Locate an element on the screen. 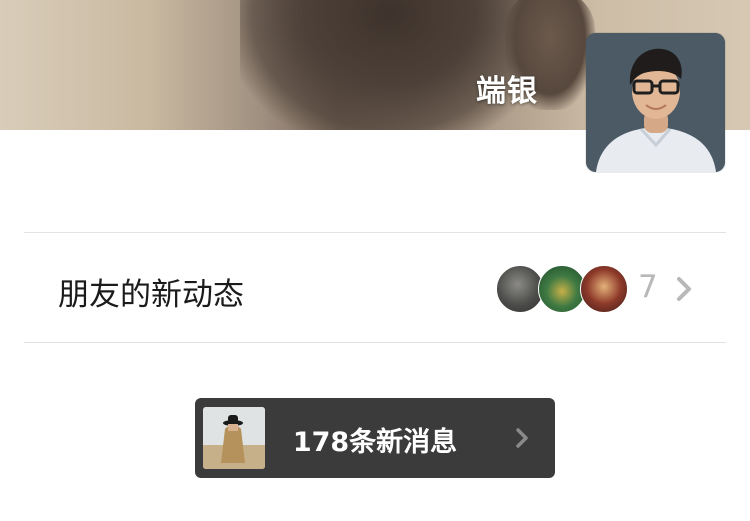  divider-bottom is located at coordinates (375, 342).